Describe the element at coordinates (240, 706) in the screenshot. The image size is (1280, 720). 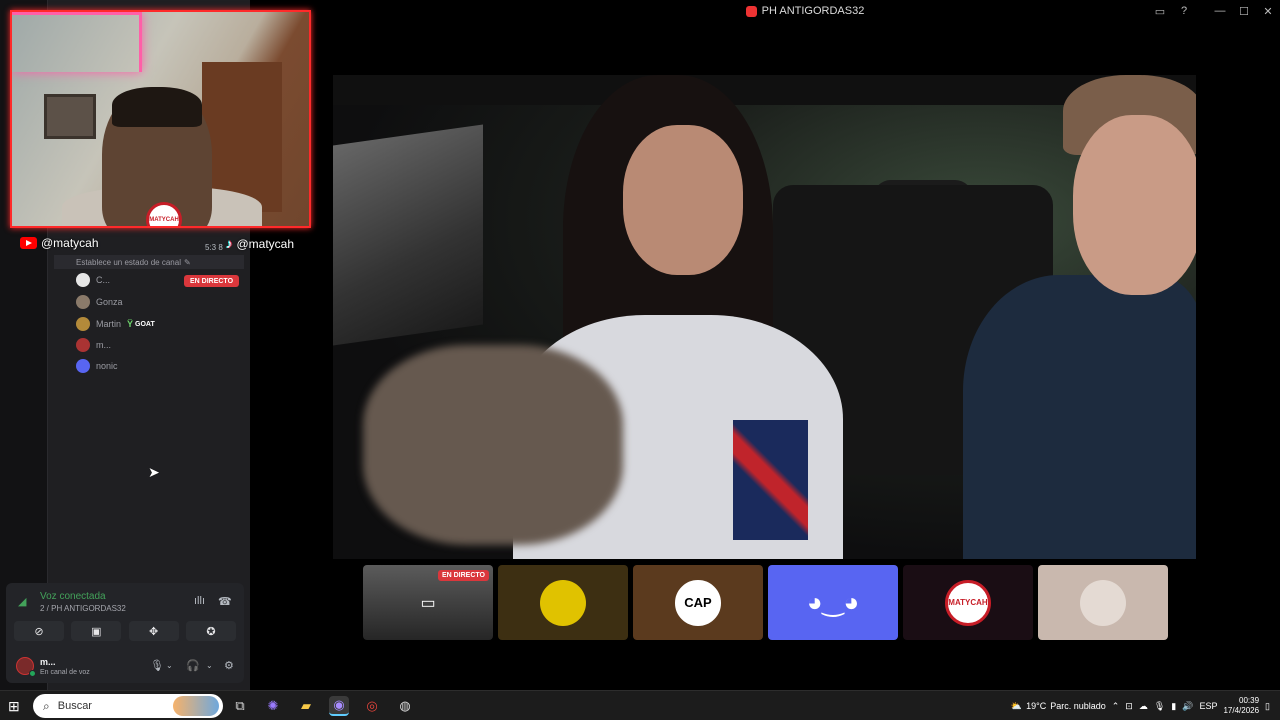
I see `task-view-icon: ⧉` at that location.